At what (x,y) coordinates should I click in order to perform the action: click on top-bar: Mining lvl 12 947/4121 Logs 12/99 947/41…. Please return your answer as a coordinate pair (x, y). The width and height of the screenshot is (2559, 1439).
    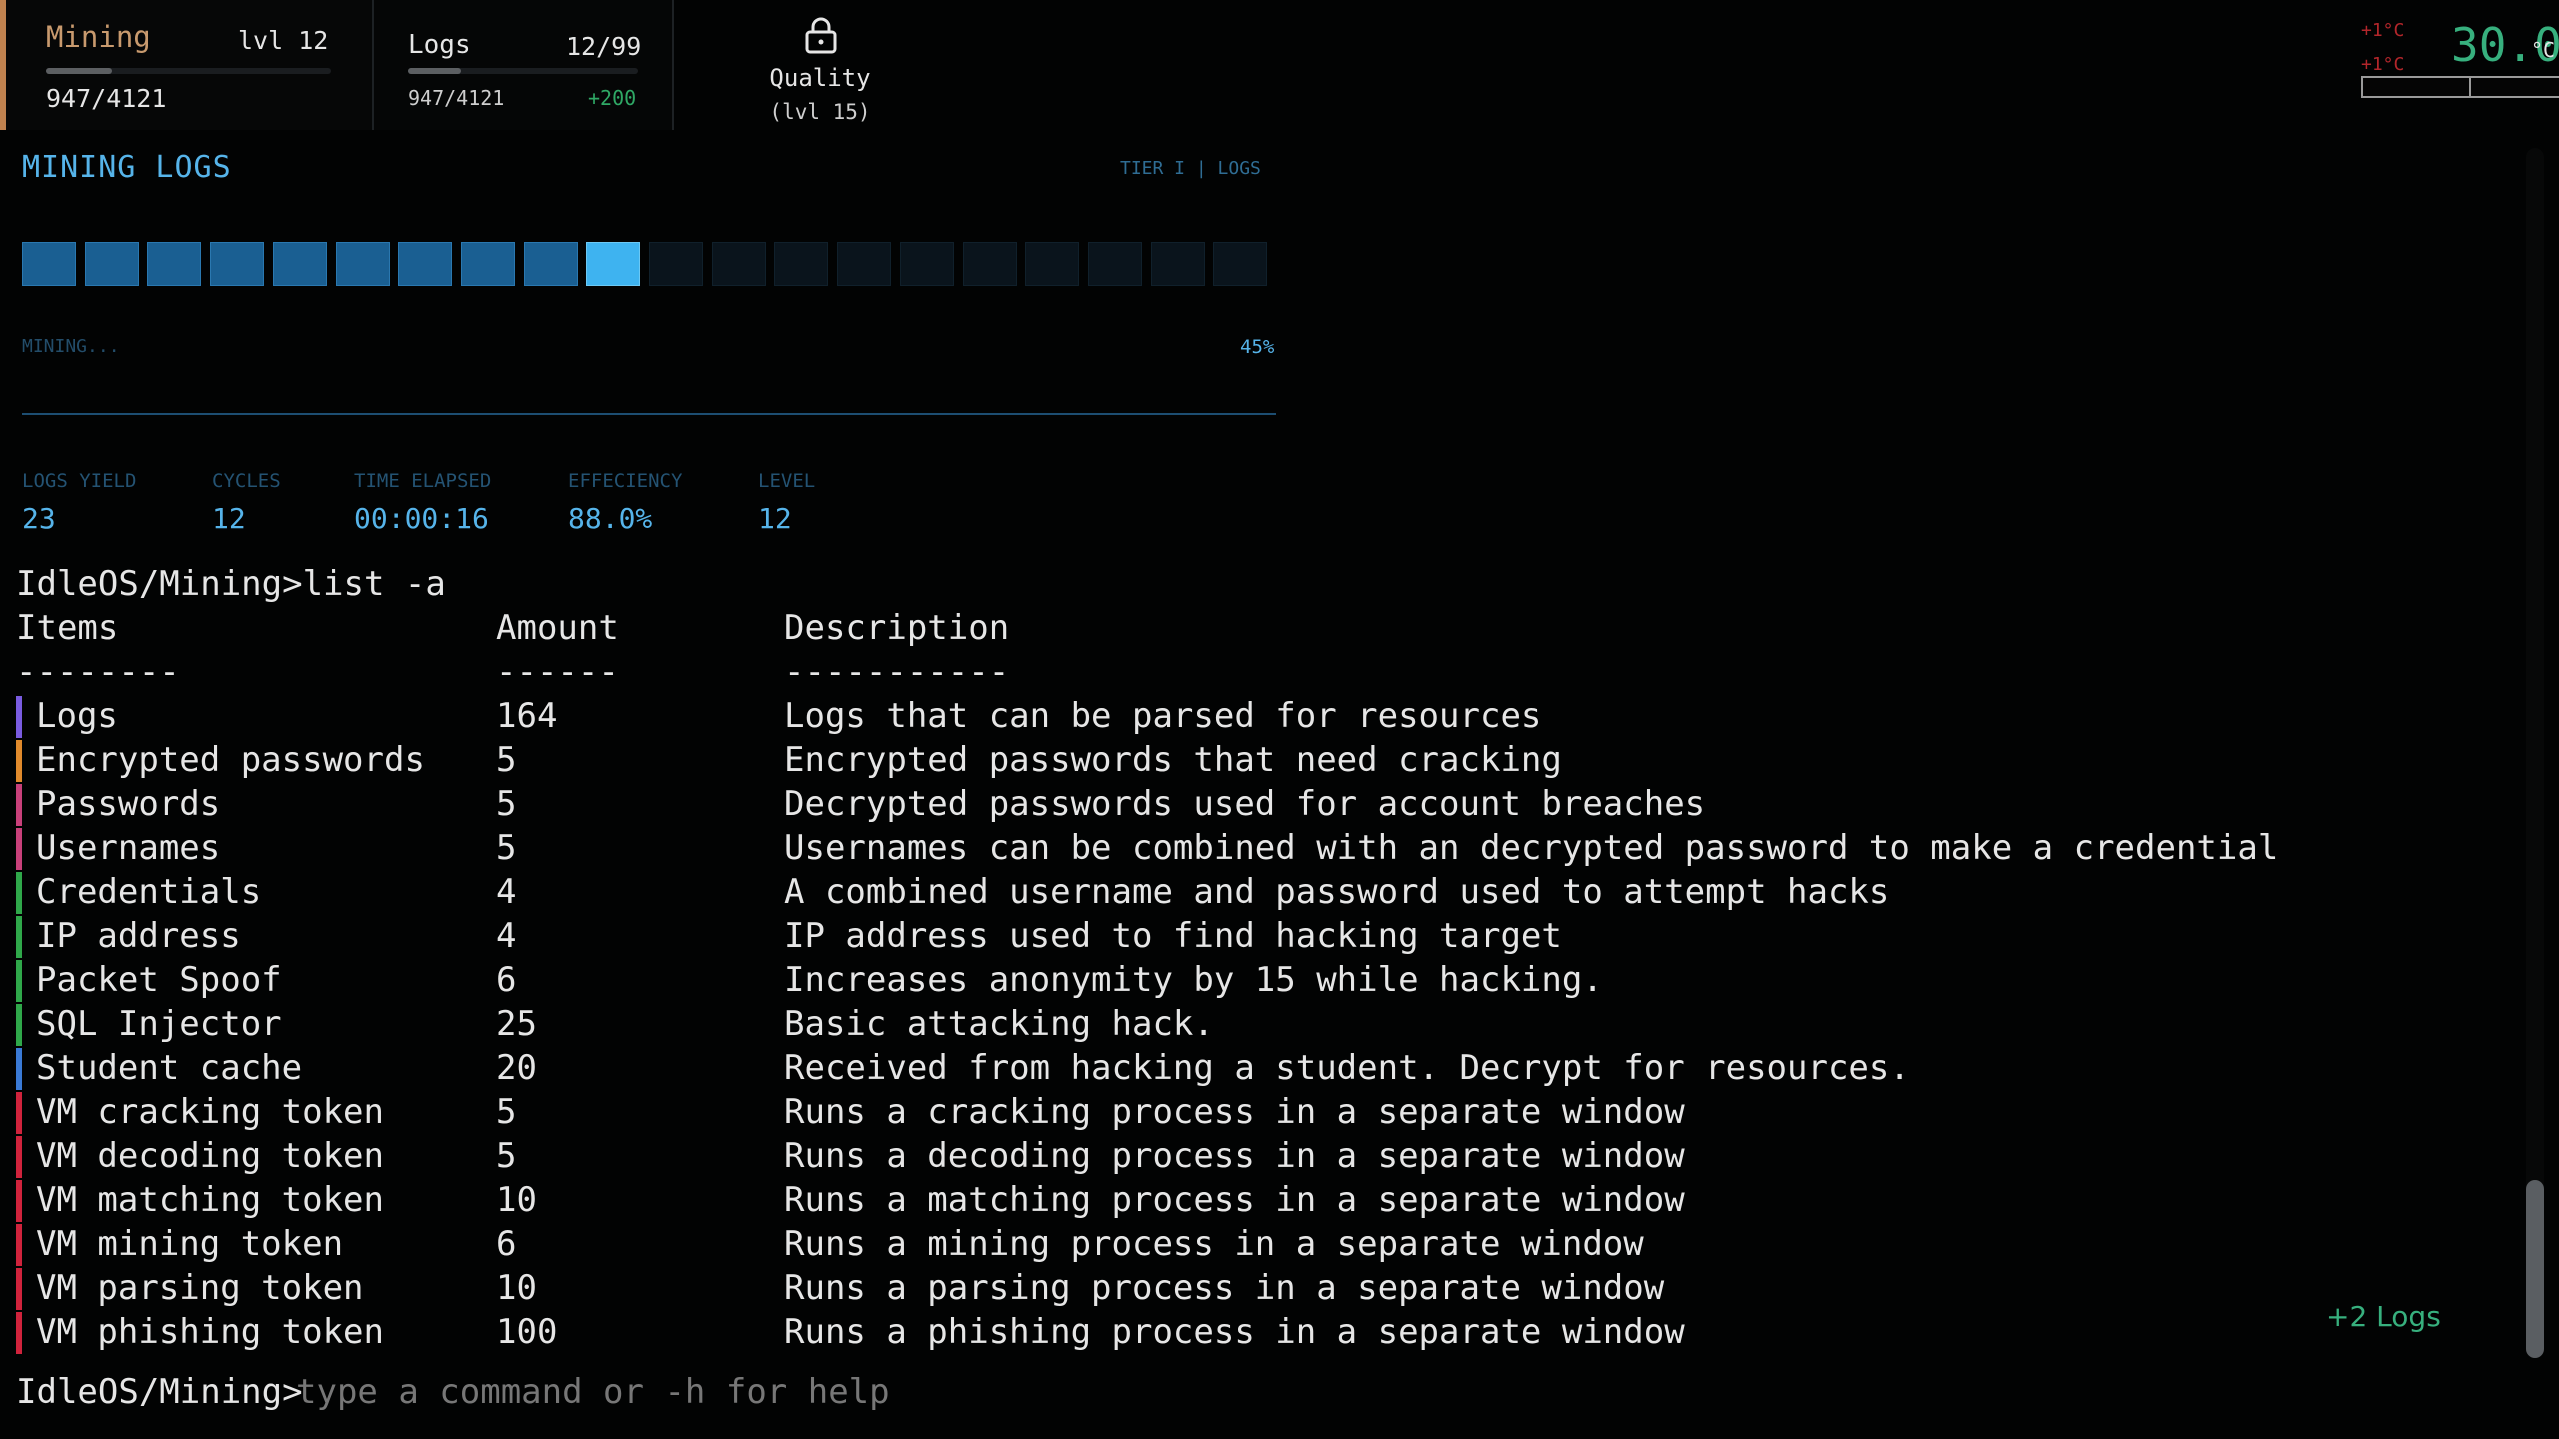
    Looking at the image, I should click on (1279, 65).